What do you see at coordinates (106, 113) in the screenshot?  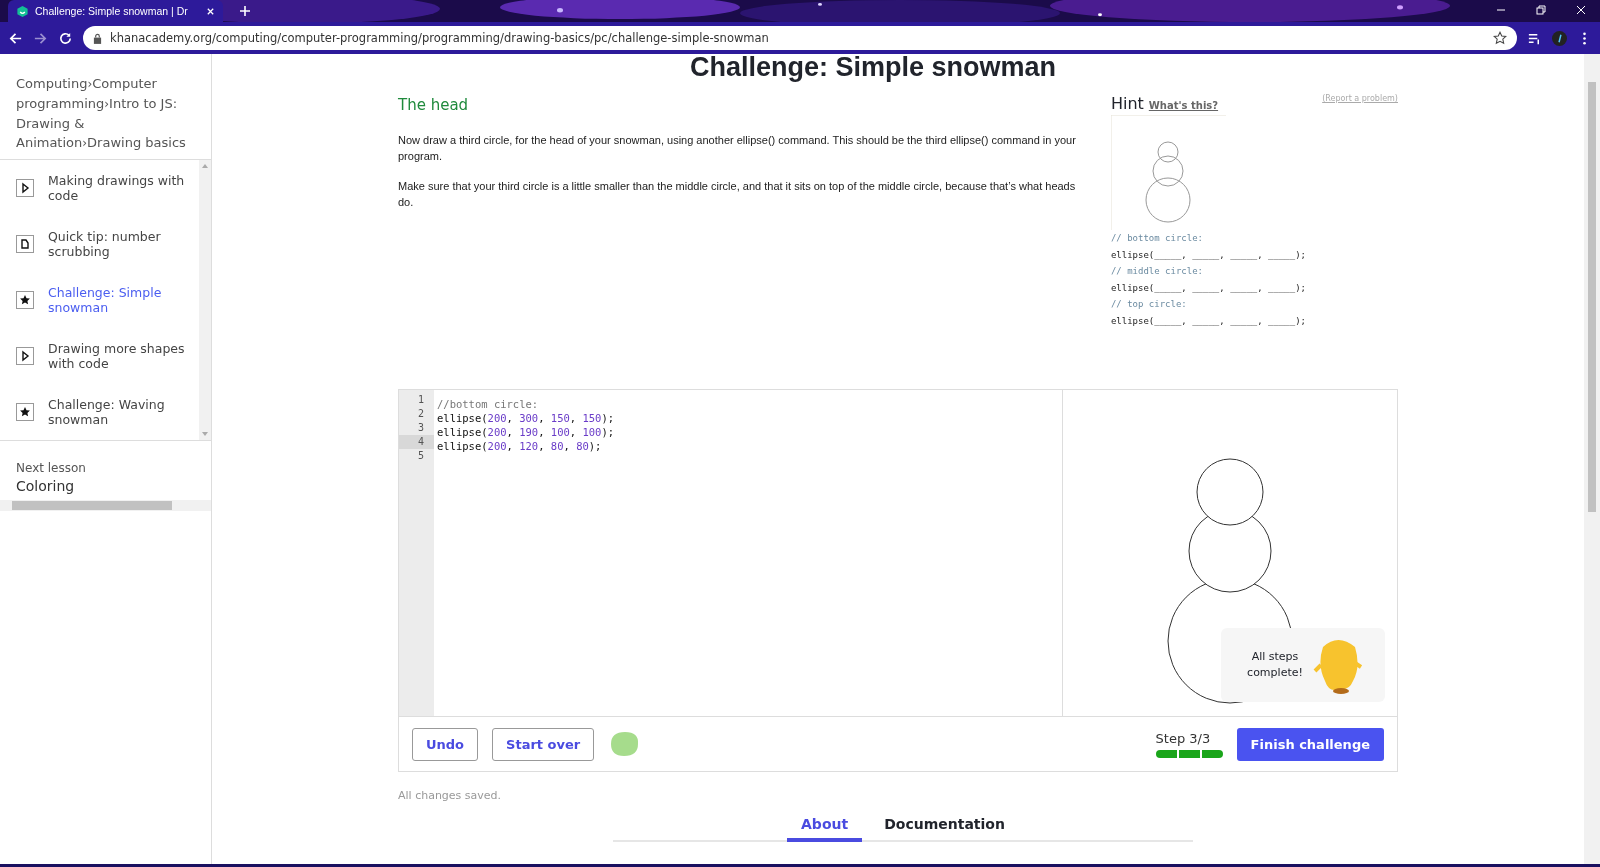 I see `breadcrumb-trail: Computing›Computer programming›Intro to JS: Drawing & Animation›Drawing basics` at bounding box center [106, 113].